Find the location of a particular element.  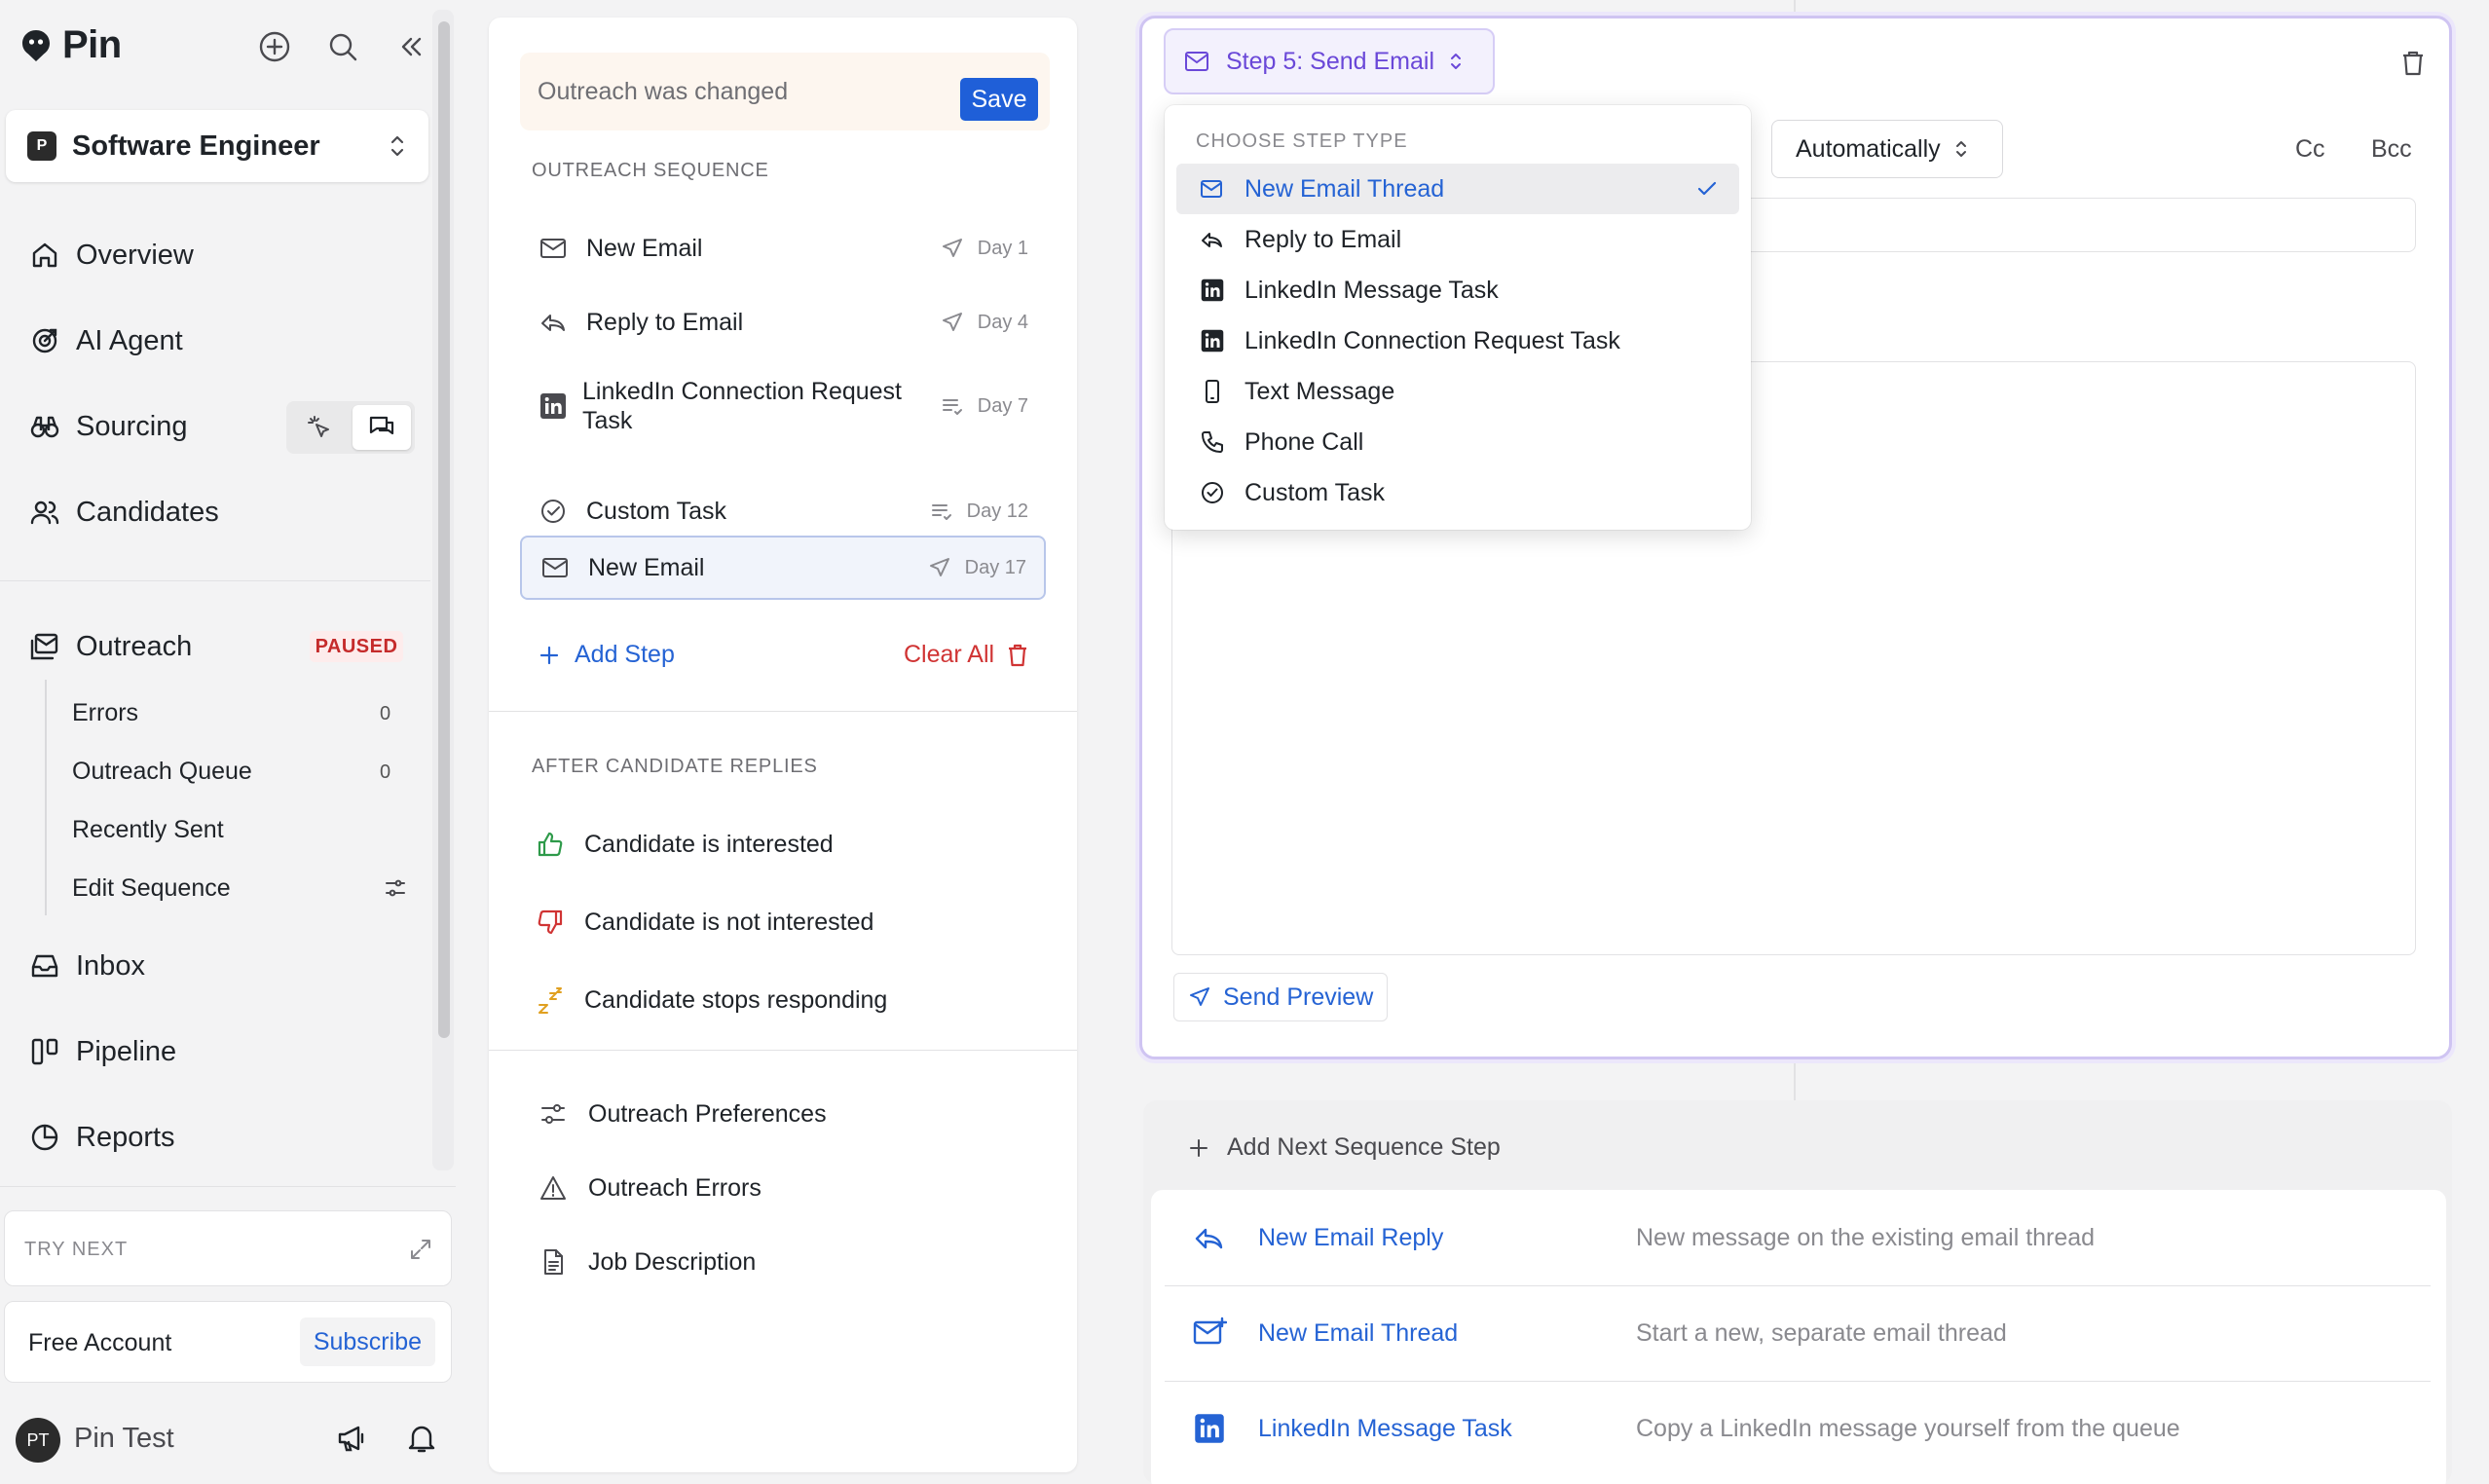

sequence-step: Custom Task Day 12 is located at coordinates (783, 511).